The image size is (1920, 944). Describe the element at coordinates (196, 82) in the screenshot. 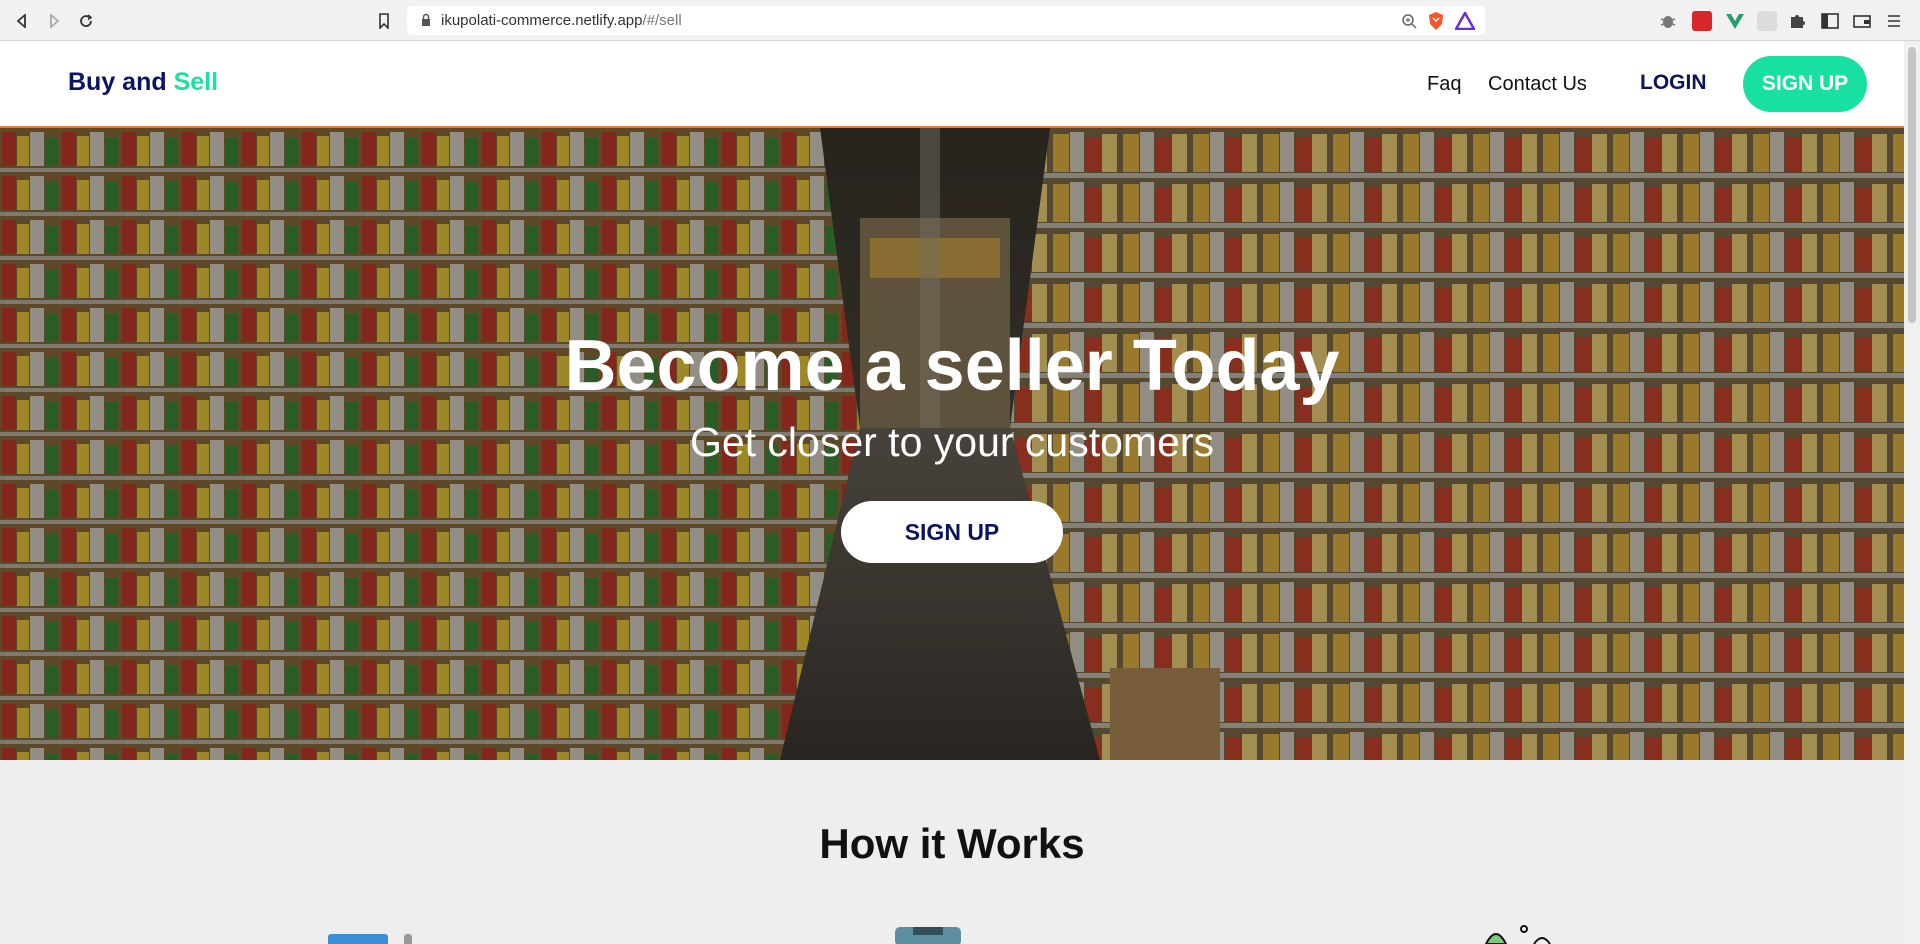

I see `brand-text-accent: Sell` at that location.